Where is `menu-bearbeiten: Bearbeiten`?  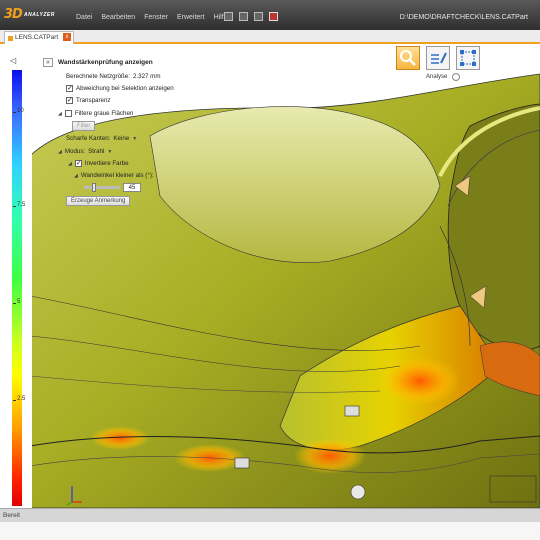 menu-bearbeiten: Bearbeiten is located at coordinates (118, 17).